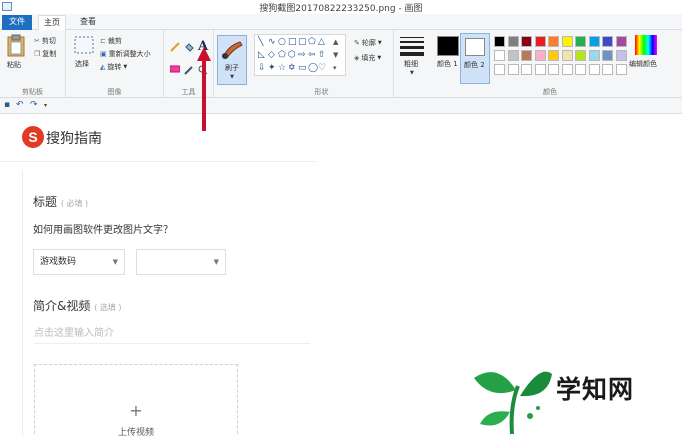  I want to click on star6-shape-icon: ✡, so click(292, 68).